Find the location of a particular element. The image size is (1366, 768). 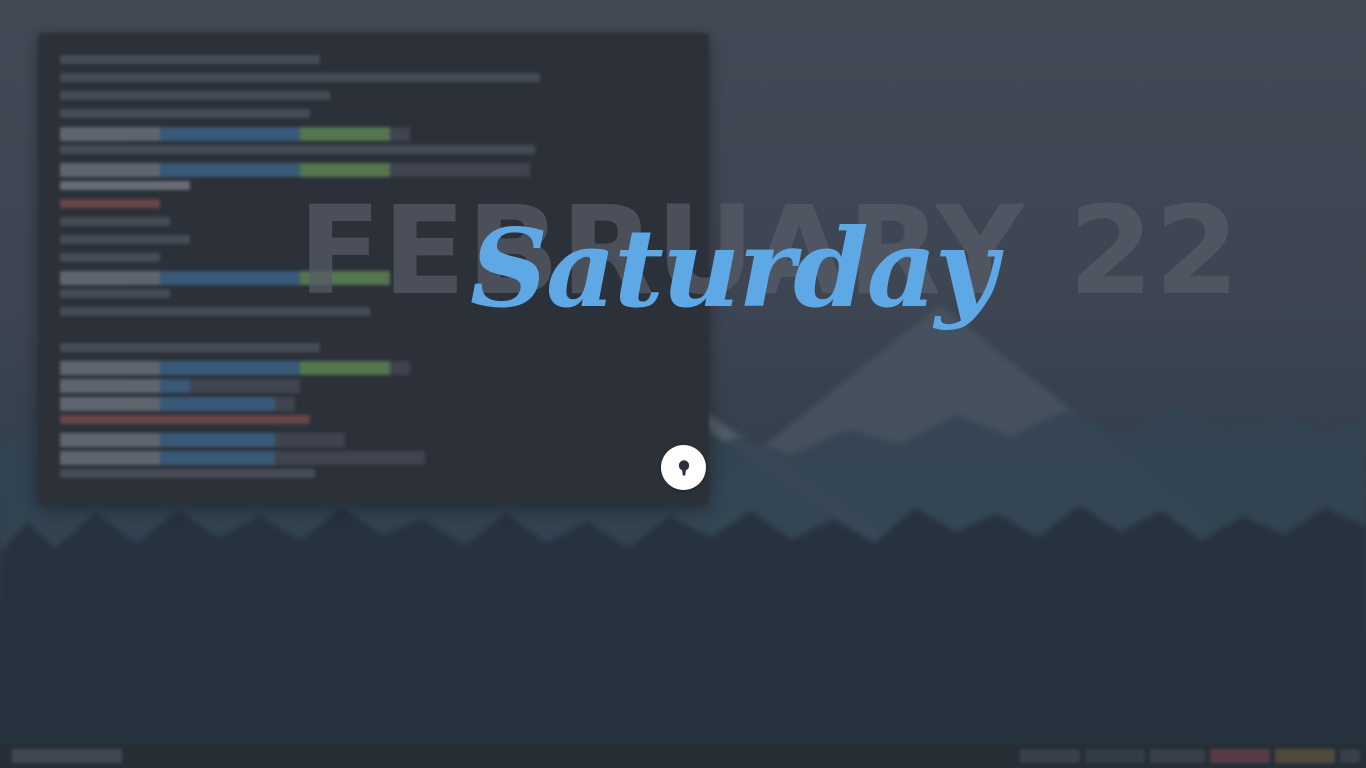

blurred-bottom-panel is located at coordinates (683, 756).